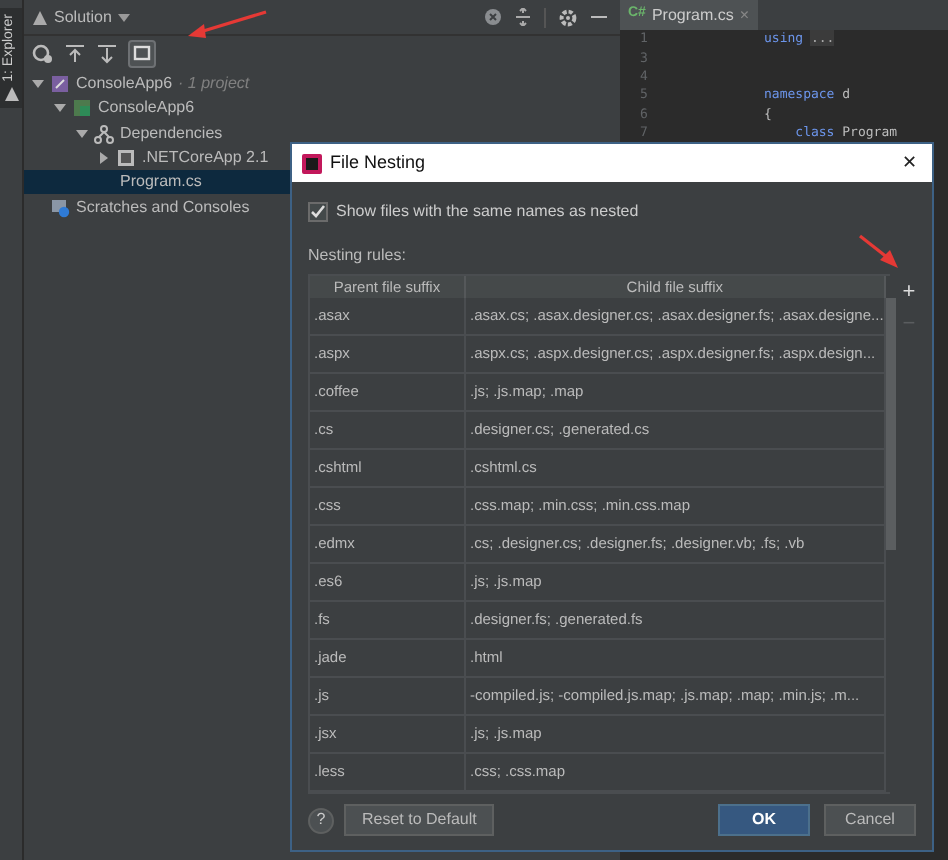 Image resolution: width=948 pixels, height=860 pixels. Describe the element at coordinates (357, 256) in the screenshot. I see `nesting-rules-label: Nesting rules:` at that location.